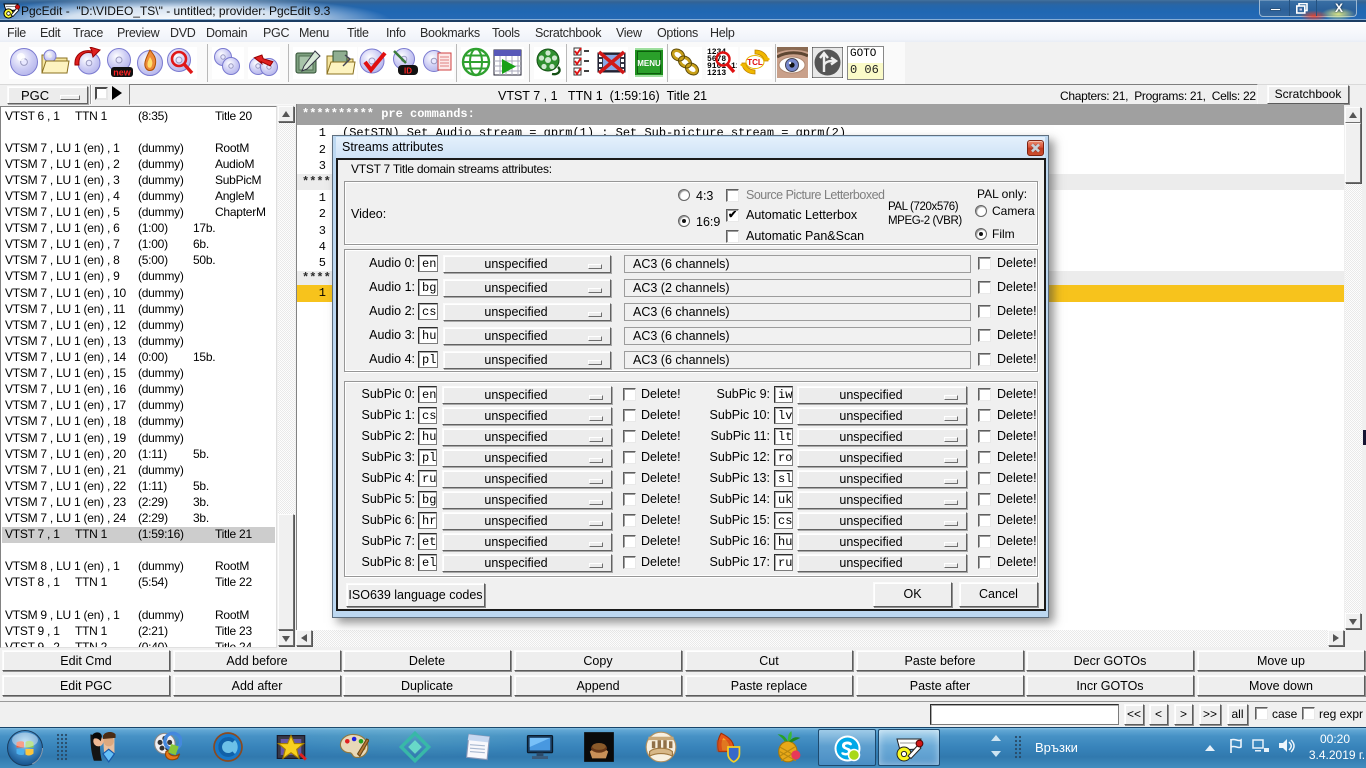  I want to click on svg-text: TCL, so click(755, 62).